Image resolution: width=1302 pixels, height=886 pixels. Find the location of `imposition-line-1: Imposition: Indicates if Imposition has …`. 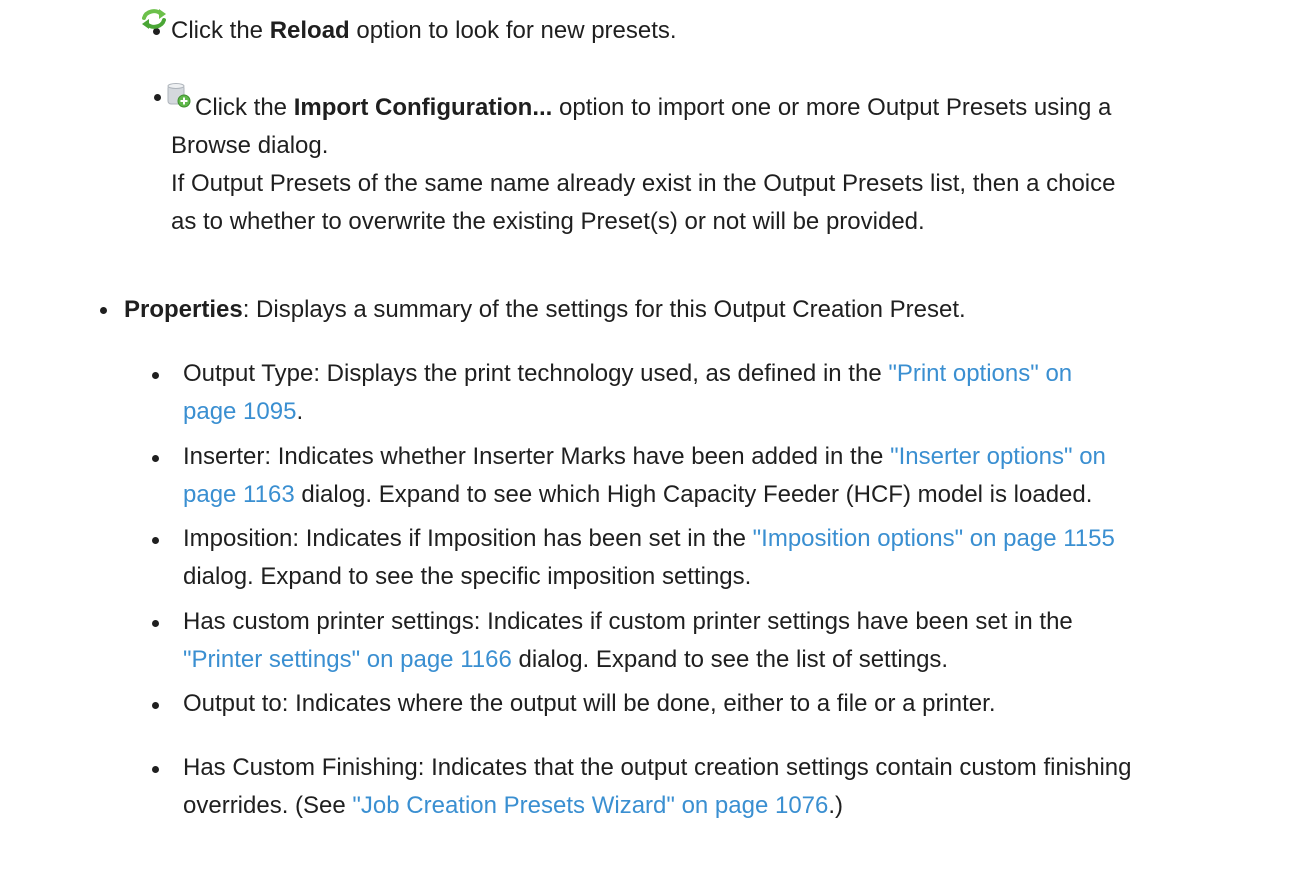

imposition-line-1: Imposition: Indicates if Imposition has … is located at coordinates (733, 539).